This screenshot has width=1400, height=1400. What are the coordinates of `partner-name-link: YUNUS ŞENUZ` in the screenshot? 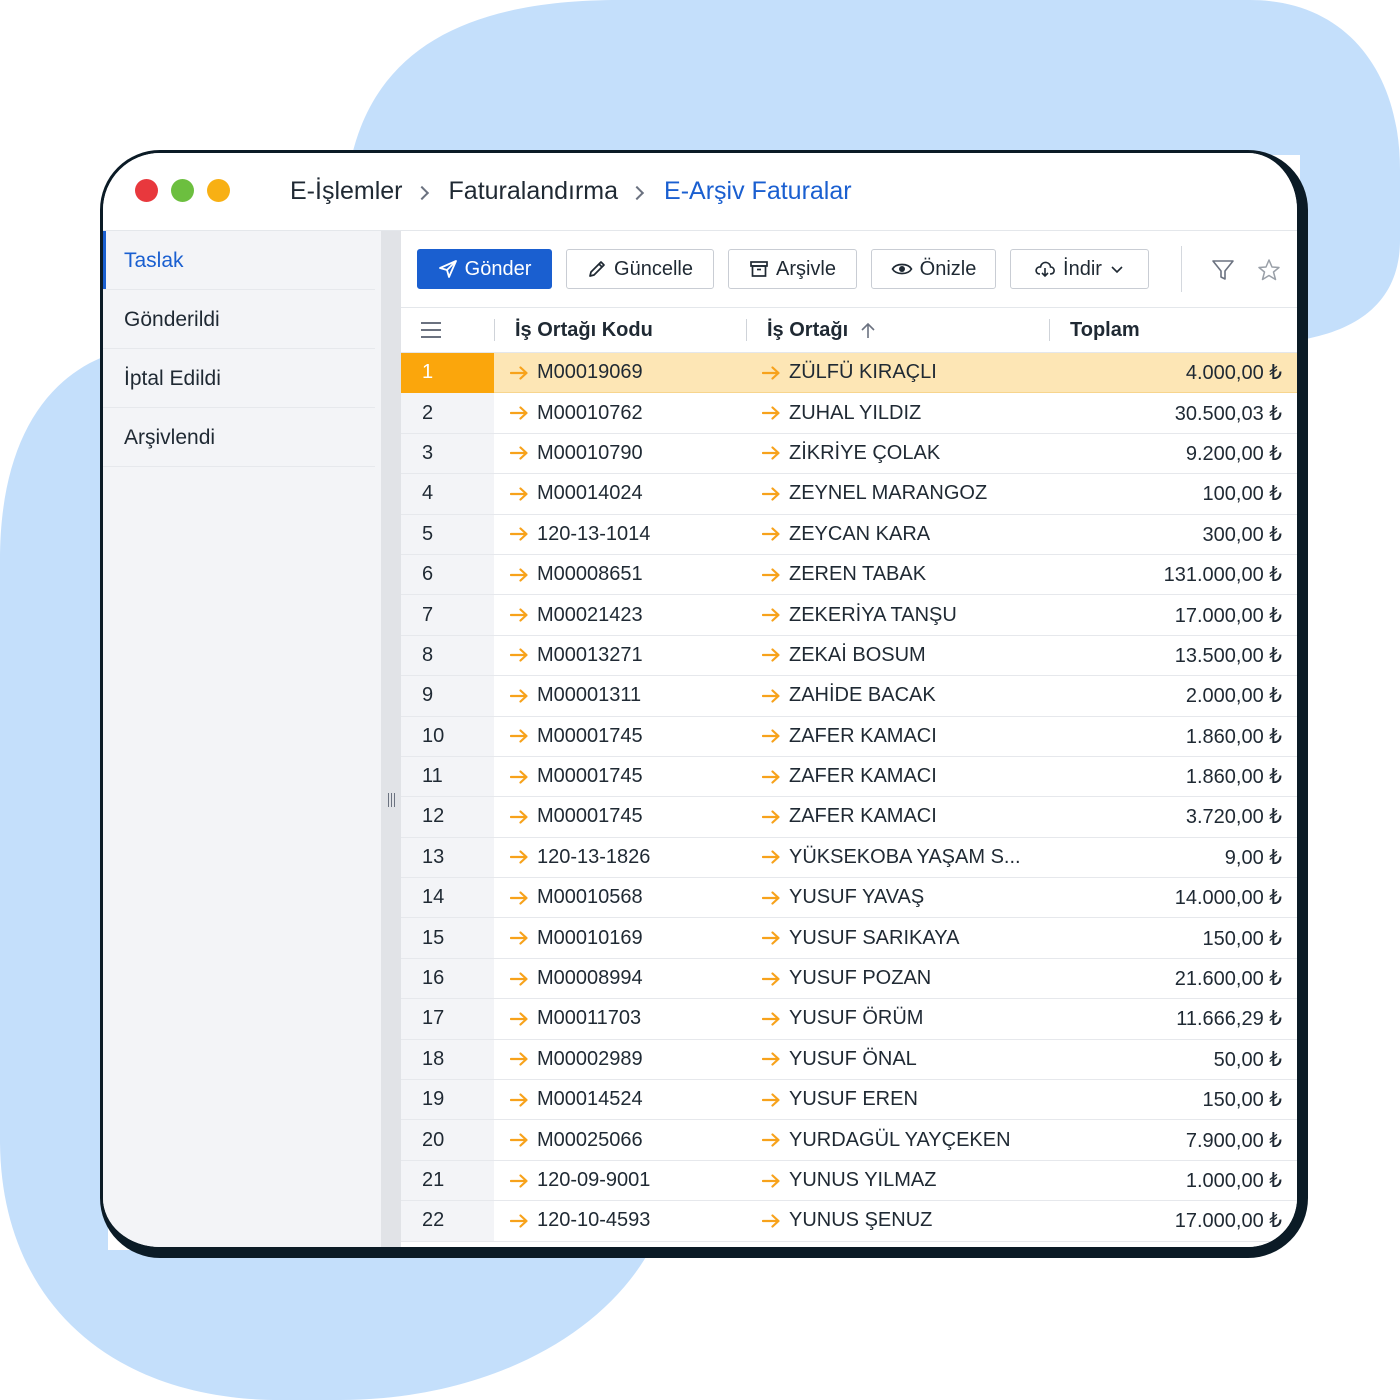 It's located at (847, 1220).